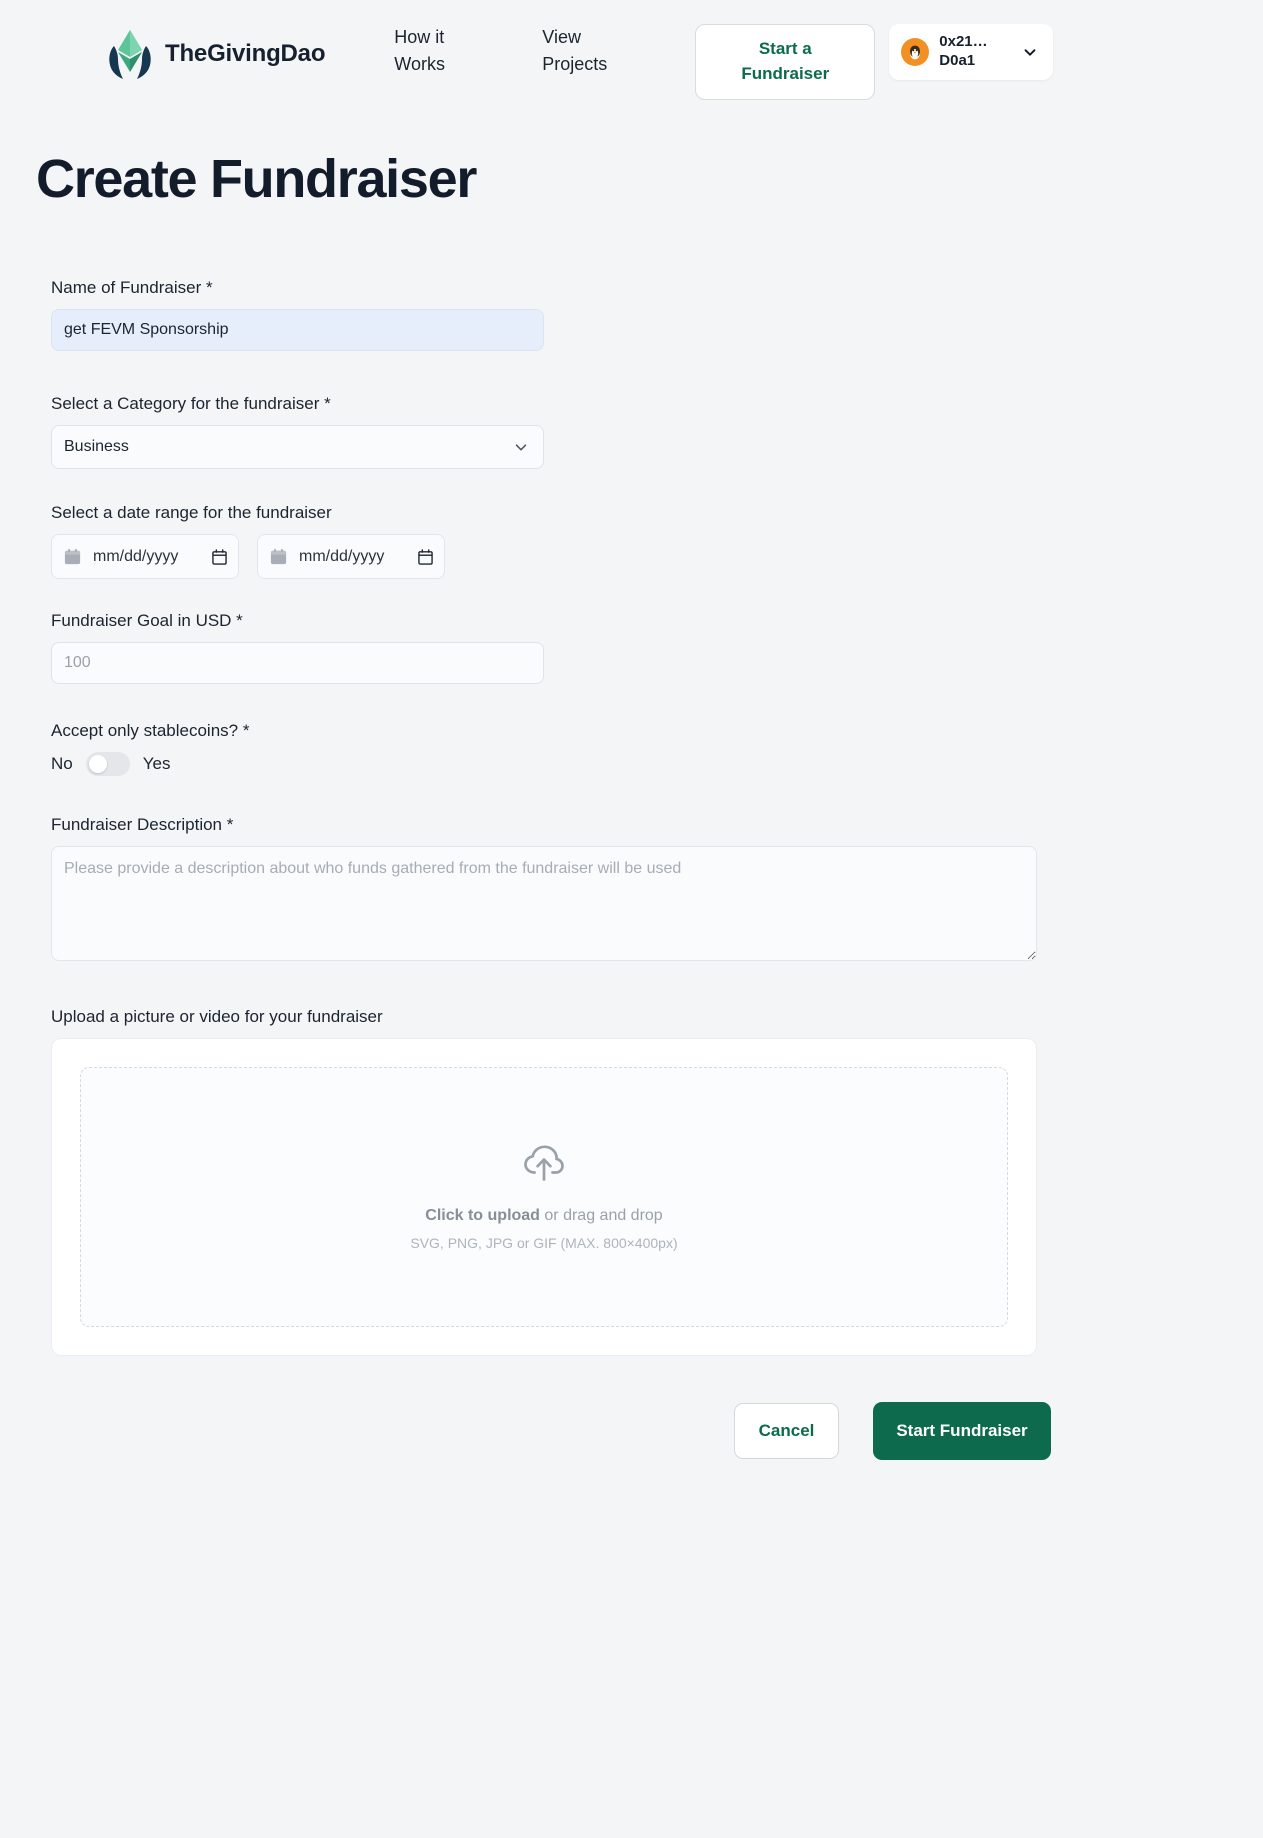 The image size is (1263, 1838). What do you see at coordinates (544, 903) in the screenshot?
I see `fundraiser-description-textarea` at bounding box center [544, 903].